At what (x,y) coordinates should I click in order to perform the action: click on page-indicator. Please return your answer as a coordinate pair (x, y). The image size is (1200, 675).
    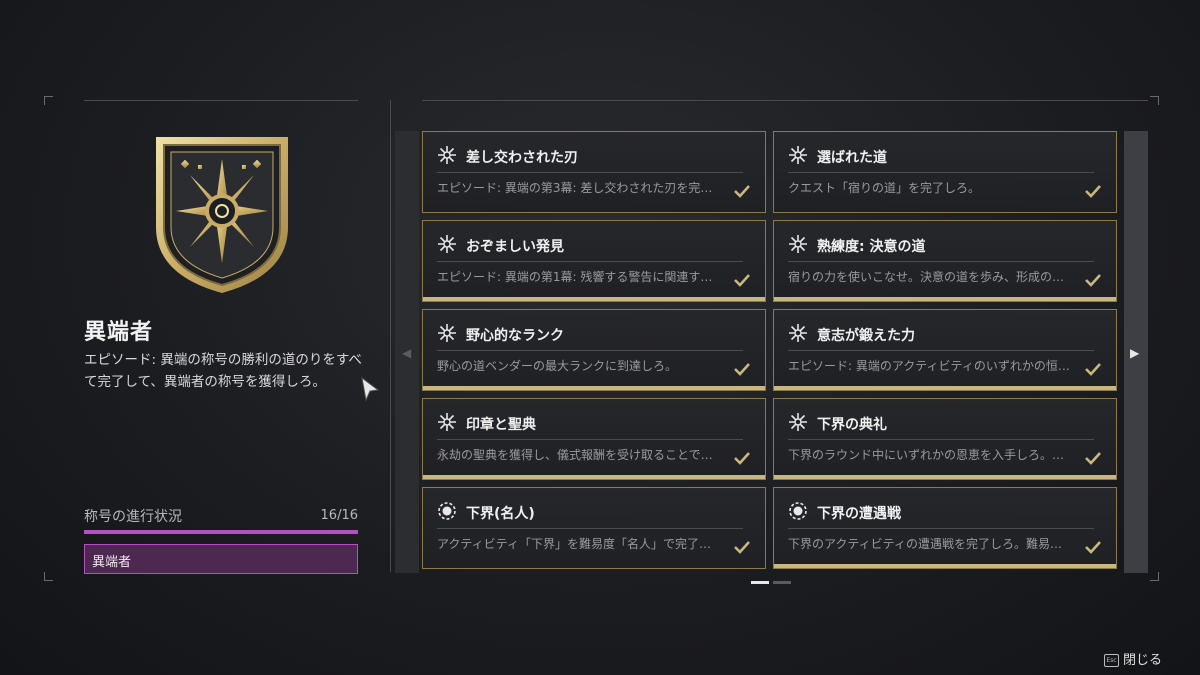
    Looking at the image, I should click on (782, 582).